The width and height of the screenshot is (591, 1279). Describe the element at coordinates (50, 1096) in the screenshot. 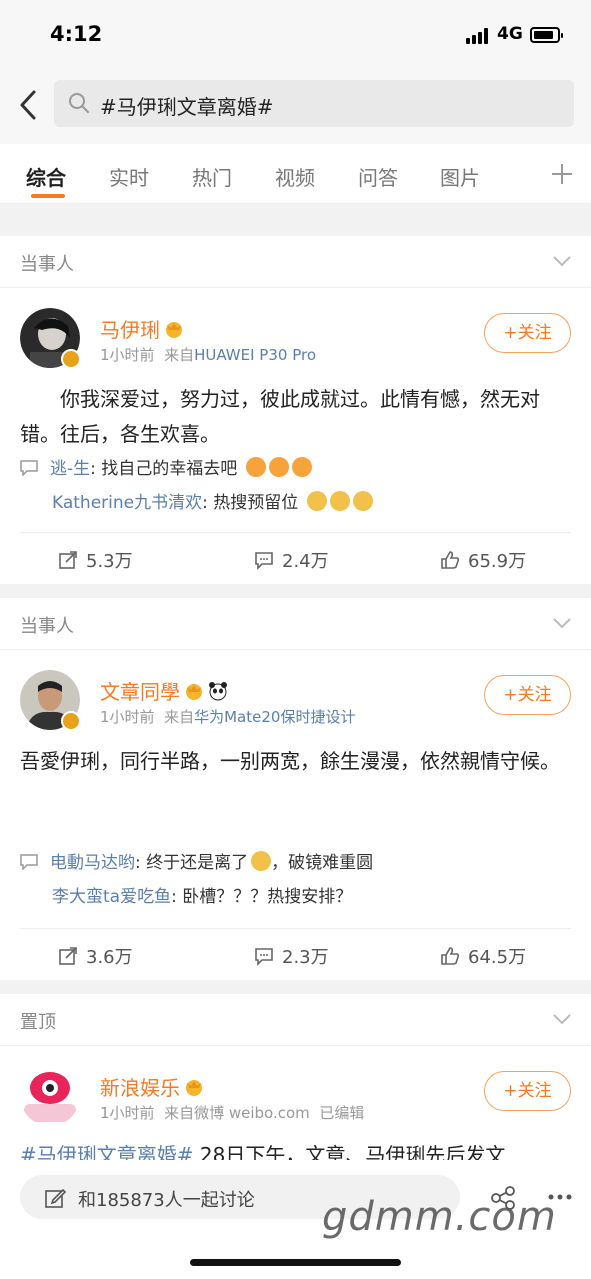

I see `avatar` at that location.